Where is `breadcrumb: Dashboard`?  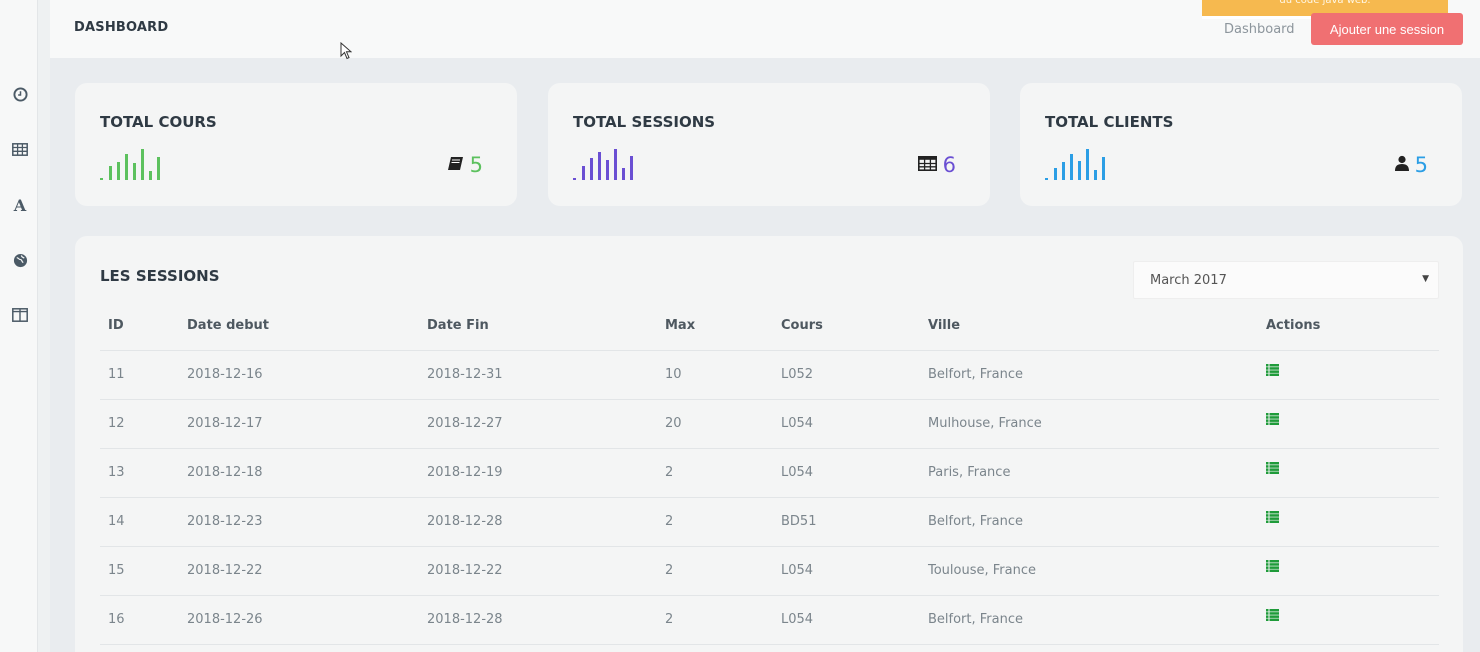
breadcrumb: Dashboard is located at coordinates (1259, 29).